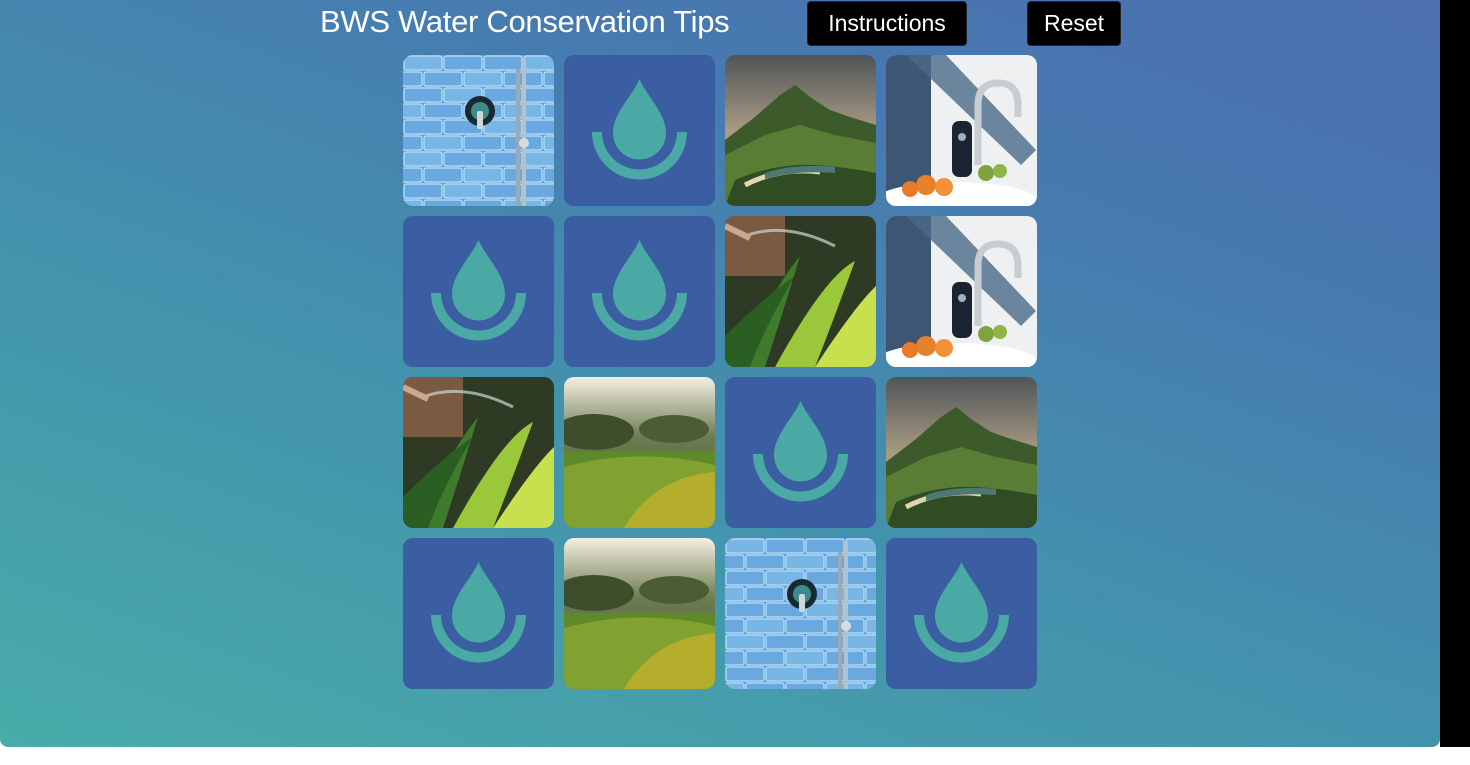 Image resolution: width=1470 pixels, height=765 pixels. I want to click on window-edge, so click(1455, 373).